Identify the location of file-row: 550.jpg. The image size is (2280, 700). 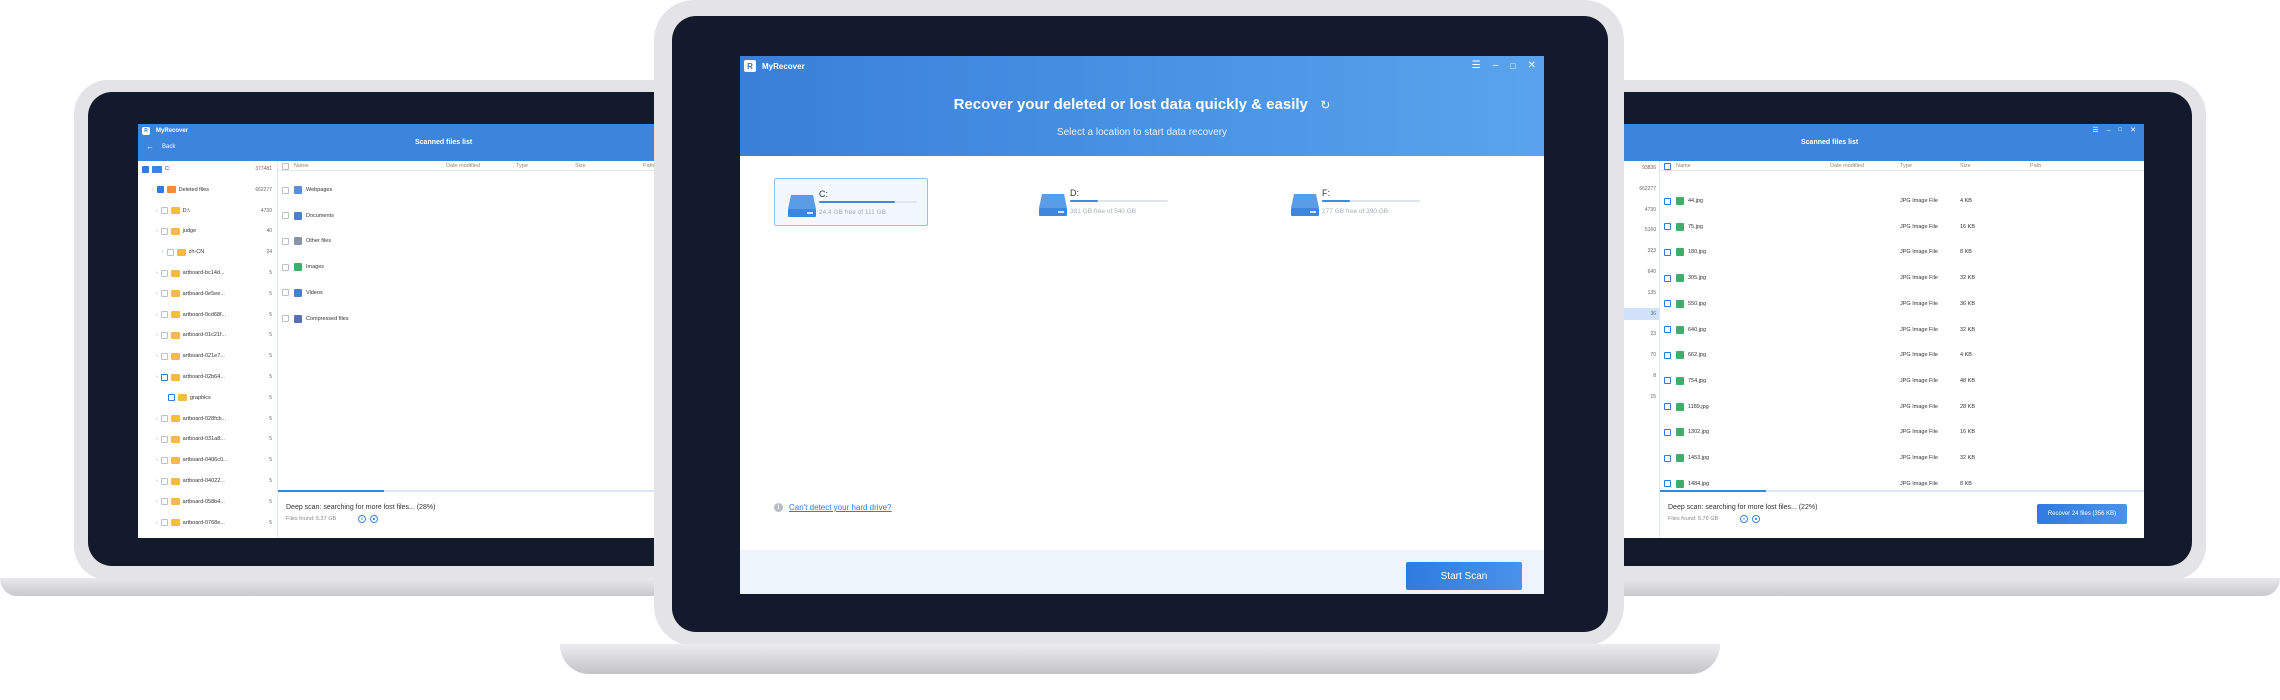
(1685, 303).